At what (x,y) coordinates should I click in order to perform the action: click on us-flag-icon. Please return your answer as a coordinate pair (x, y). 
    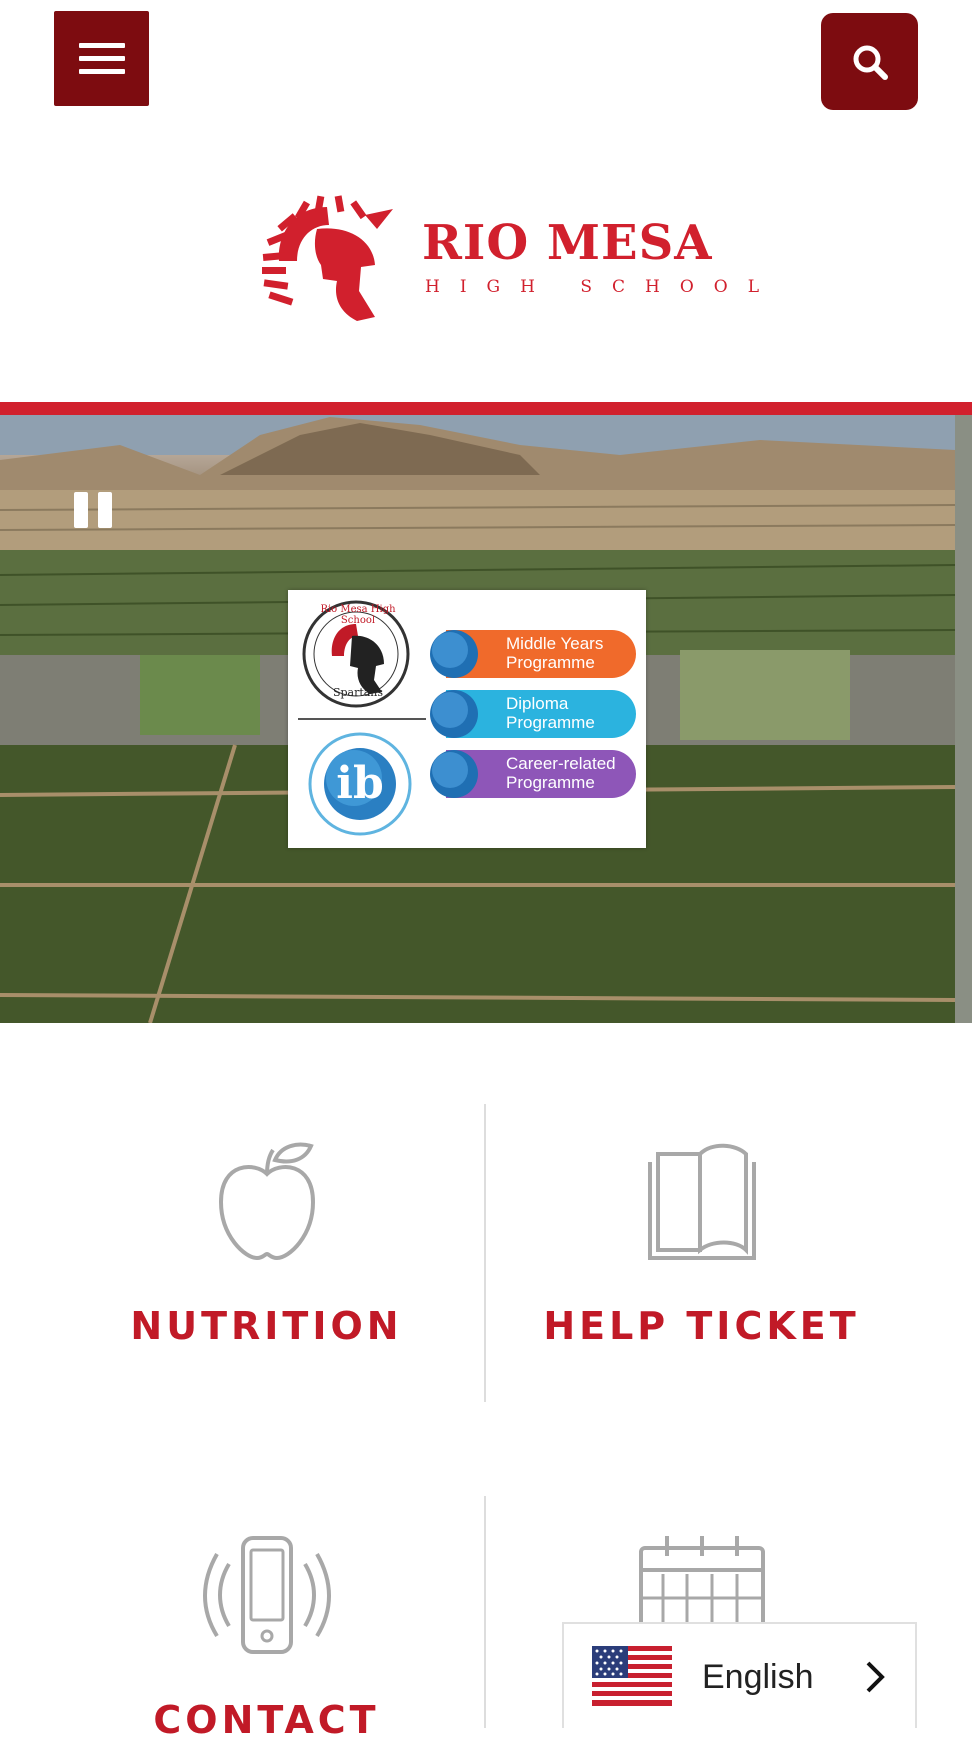
    Looking at the image, I should click on (632, 1676).